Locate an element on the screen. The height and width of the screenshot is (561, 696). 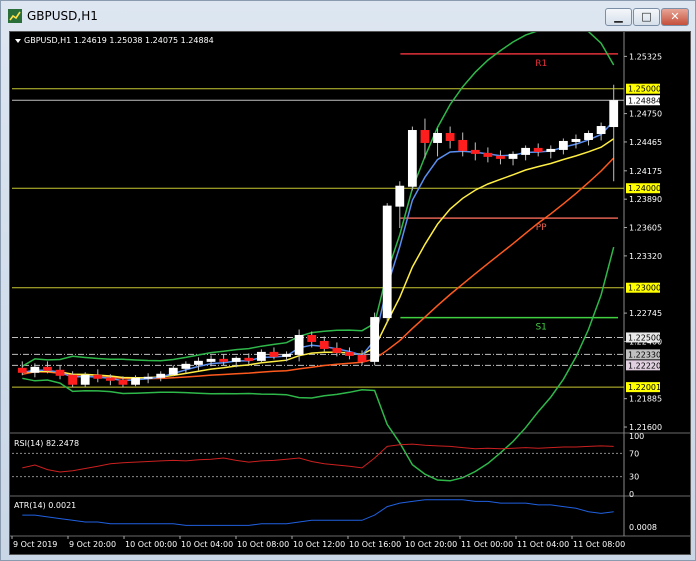
time-tick-label: 10 Oct 04:00 is located at coordinates (207, 544).